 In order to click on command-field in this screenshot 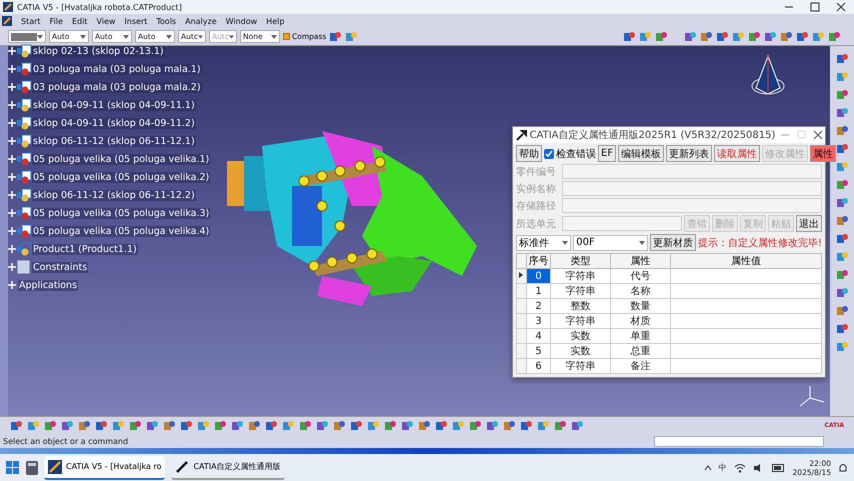, I will do `click(739, 441)`.